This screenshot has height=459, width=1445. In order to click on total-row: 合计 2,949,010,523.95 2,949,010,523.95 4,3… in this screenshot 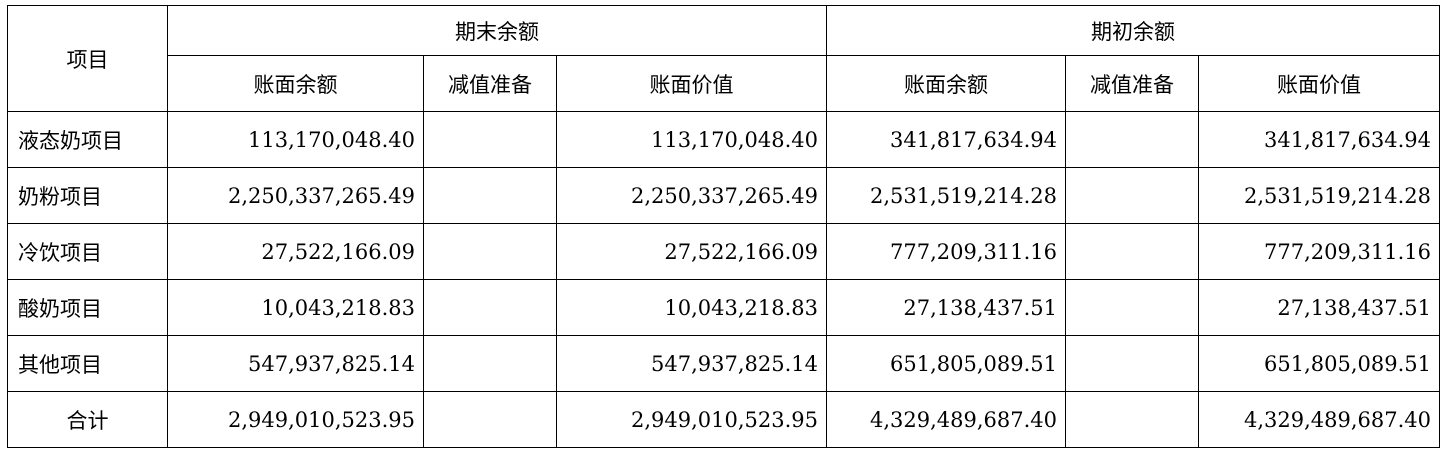, I will do `click(724, 419)`.